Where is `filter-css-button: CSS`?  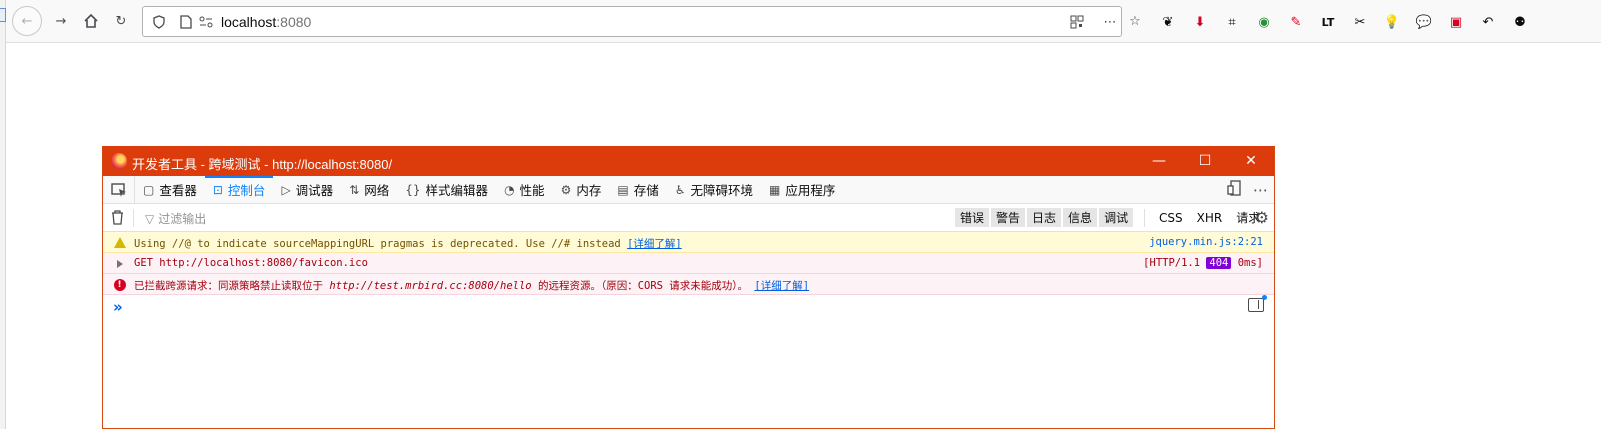 filter-css-button: CSS is located at coordinates (1171, 218).